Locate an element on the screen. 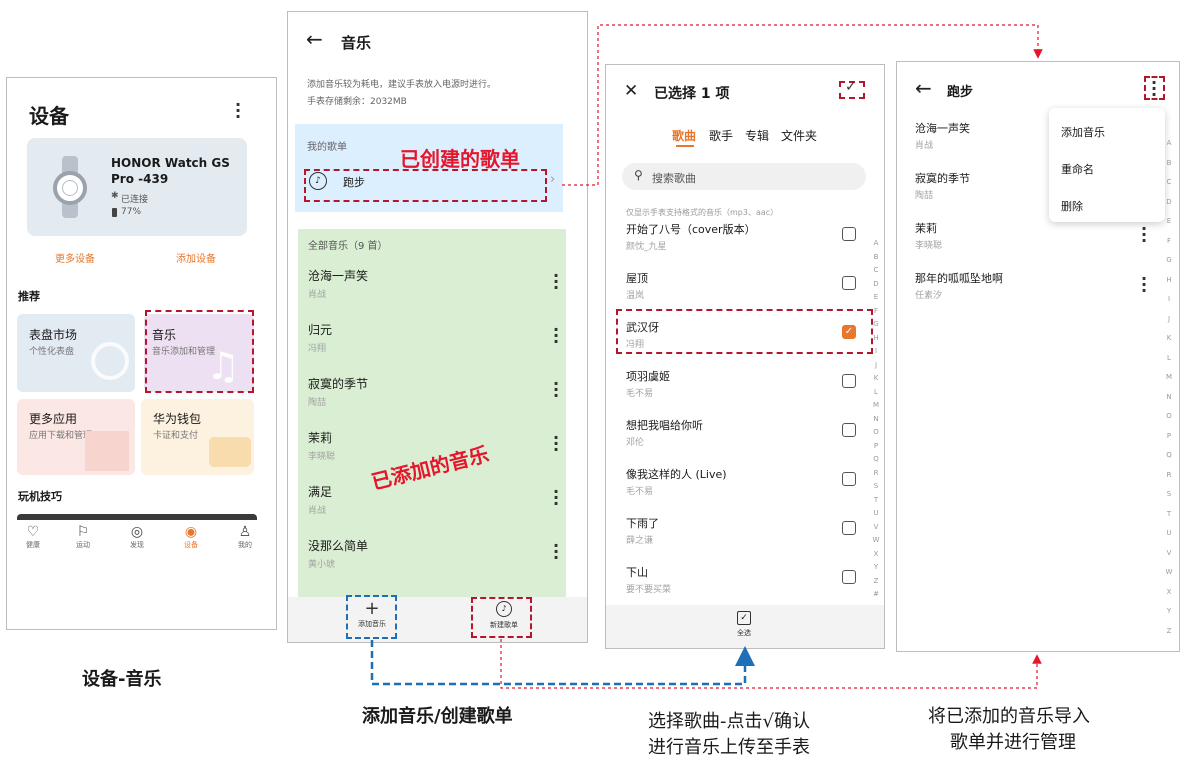 The height and width of the screenshot is (763, 1186). caption-select-line2: 进行音乐上传至手表 is located at coordinates (729, 747).